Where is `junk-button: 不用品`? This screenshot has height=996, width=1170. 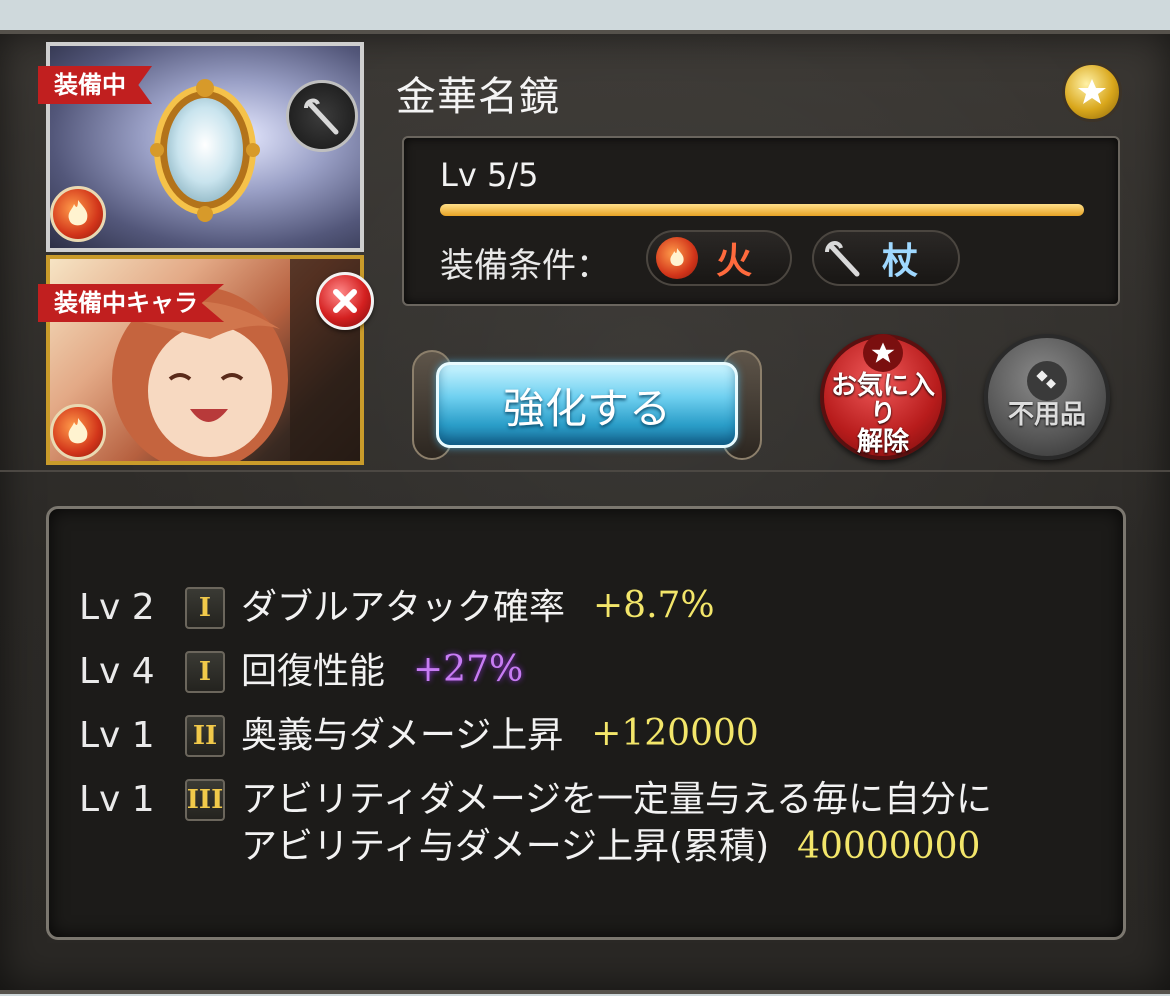
junk-button: 不用品 is located at coordinates (1047, 397).